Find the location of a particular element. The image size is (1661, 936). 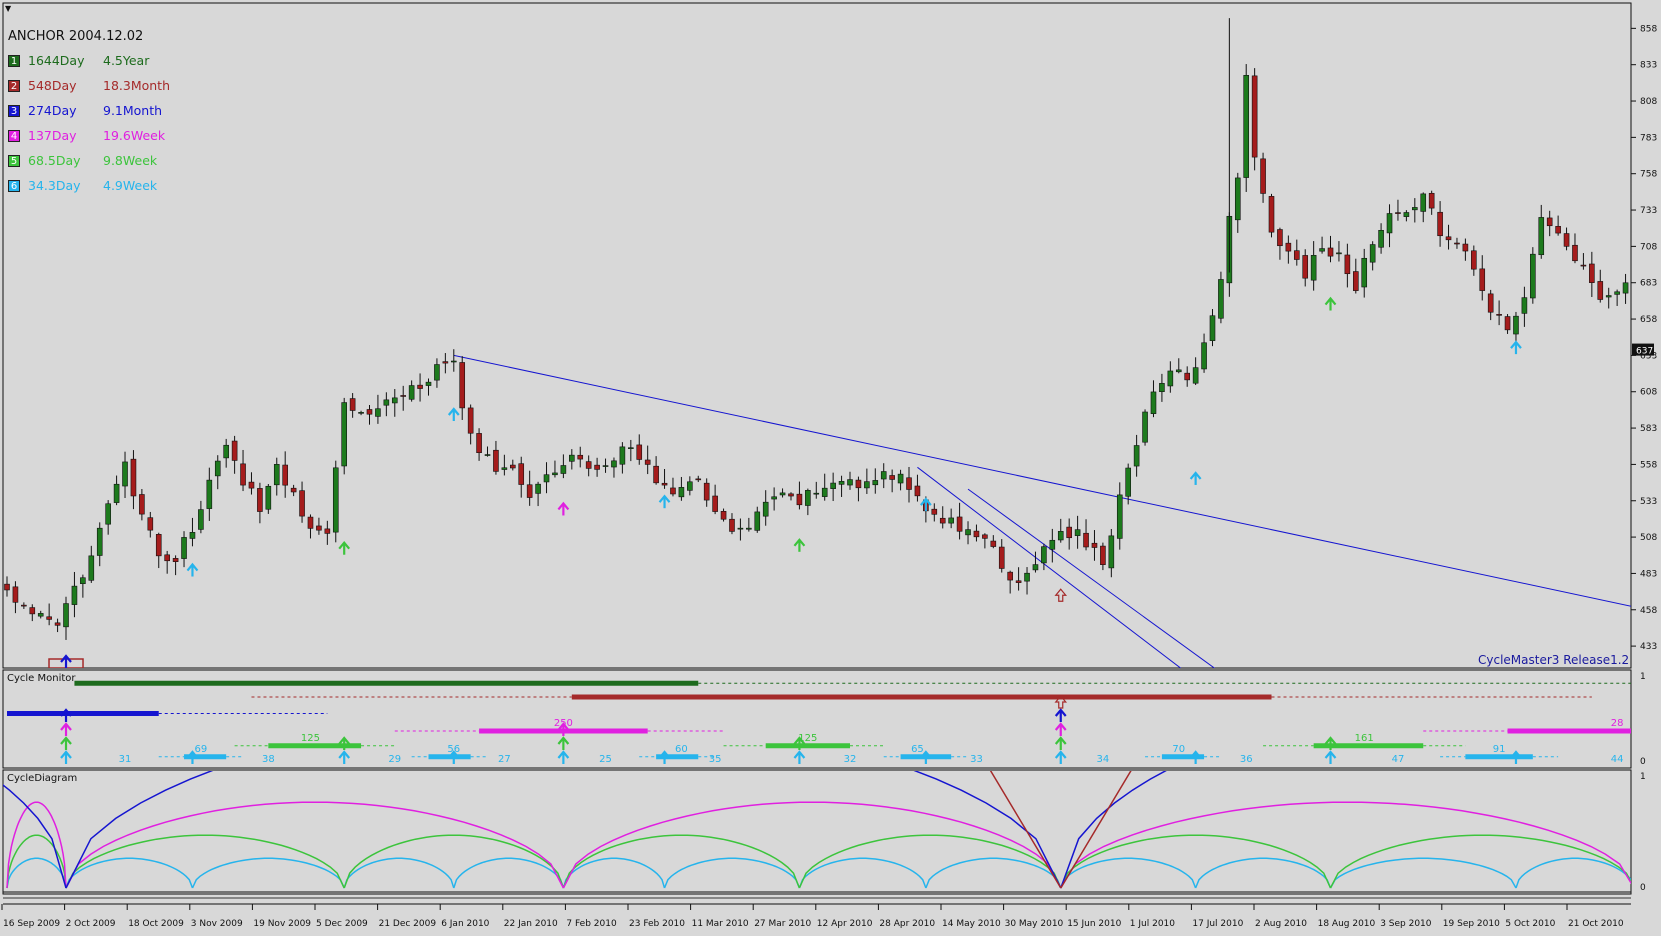

x-tick-label: 19 Nov 2009 is located at coordinates (282, 924).